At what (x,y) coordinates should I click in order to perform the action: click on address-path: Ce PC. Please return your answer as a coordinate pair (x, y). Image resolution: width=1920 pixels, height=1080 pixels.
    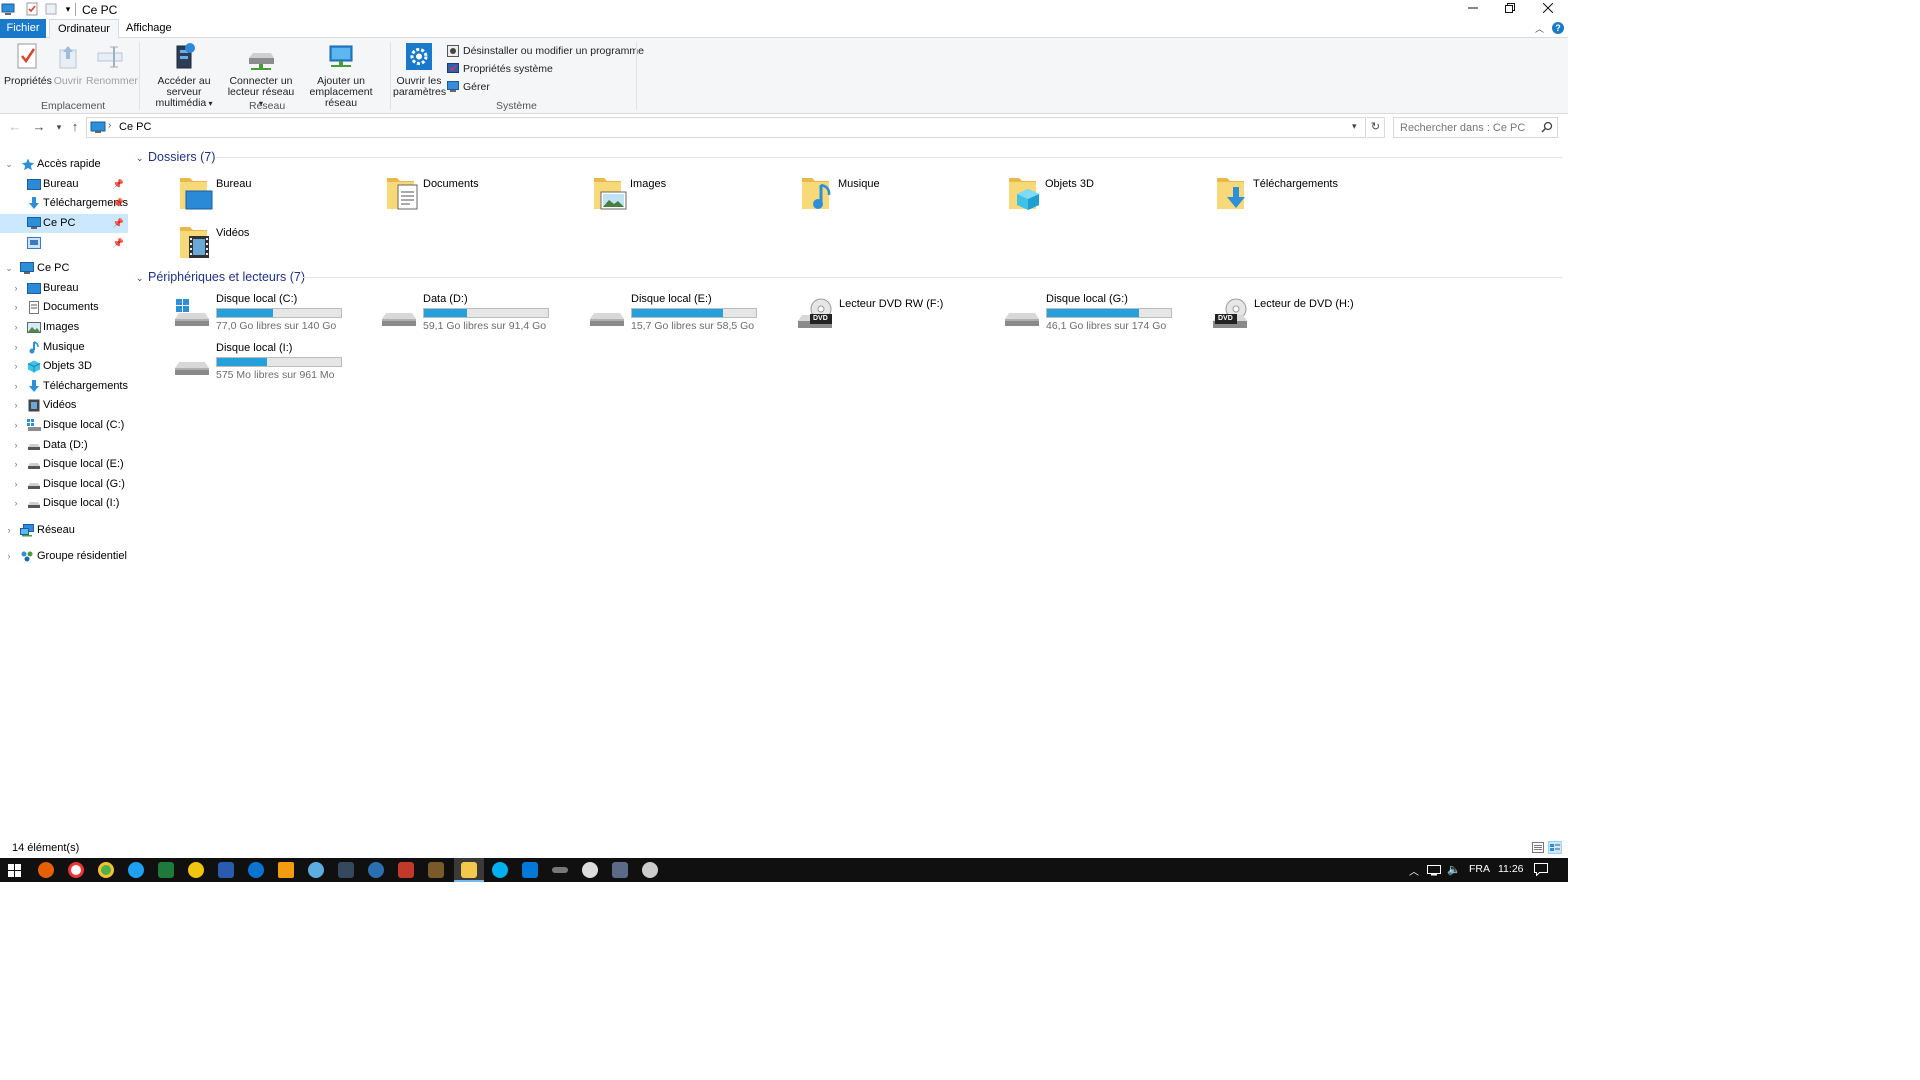
    Looking at the image, I should click on (135, 127).